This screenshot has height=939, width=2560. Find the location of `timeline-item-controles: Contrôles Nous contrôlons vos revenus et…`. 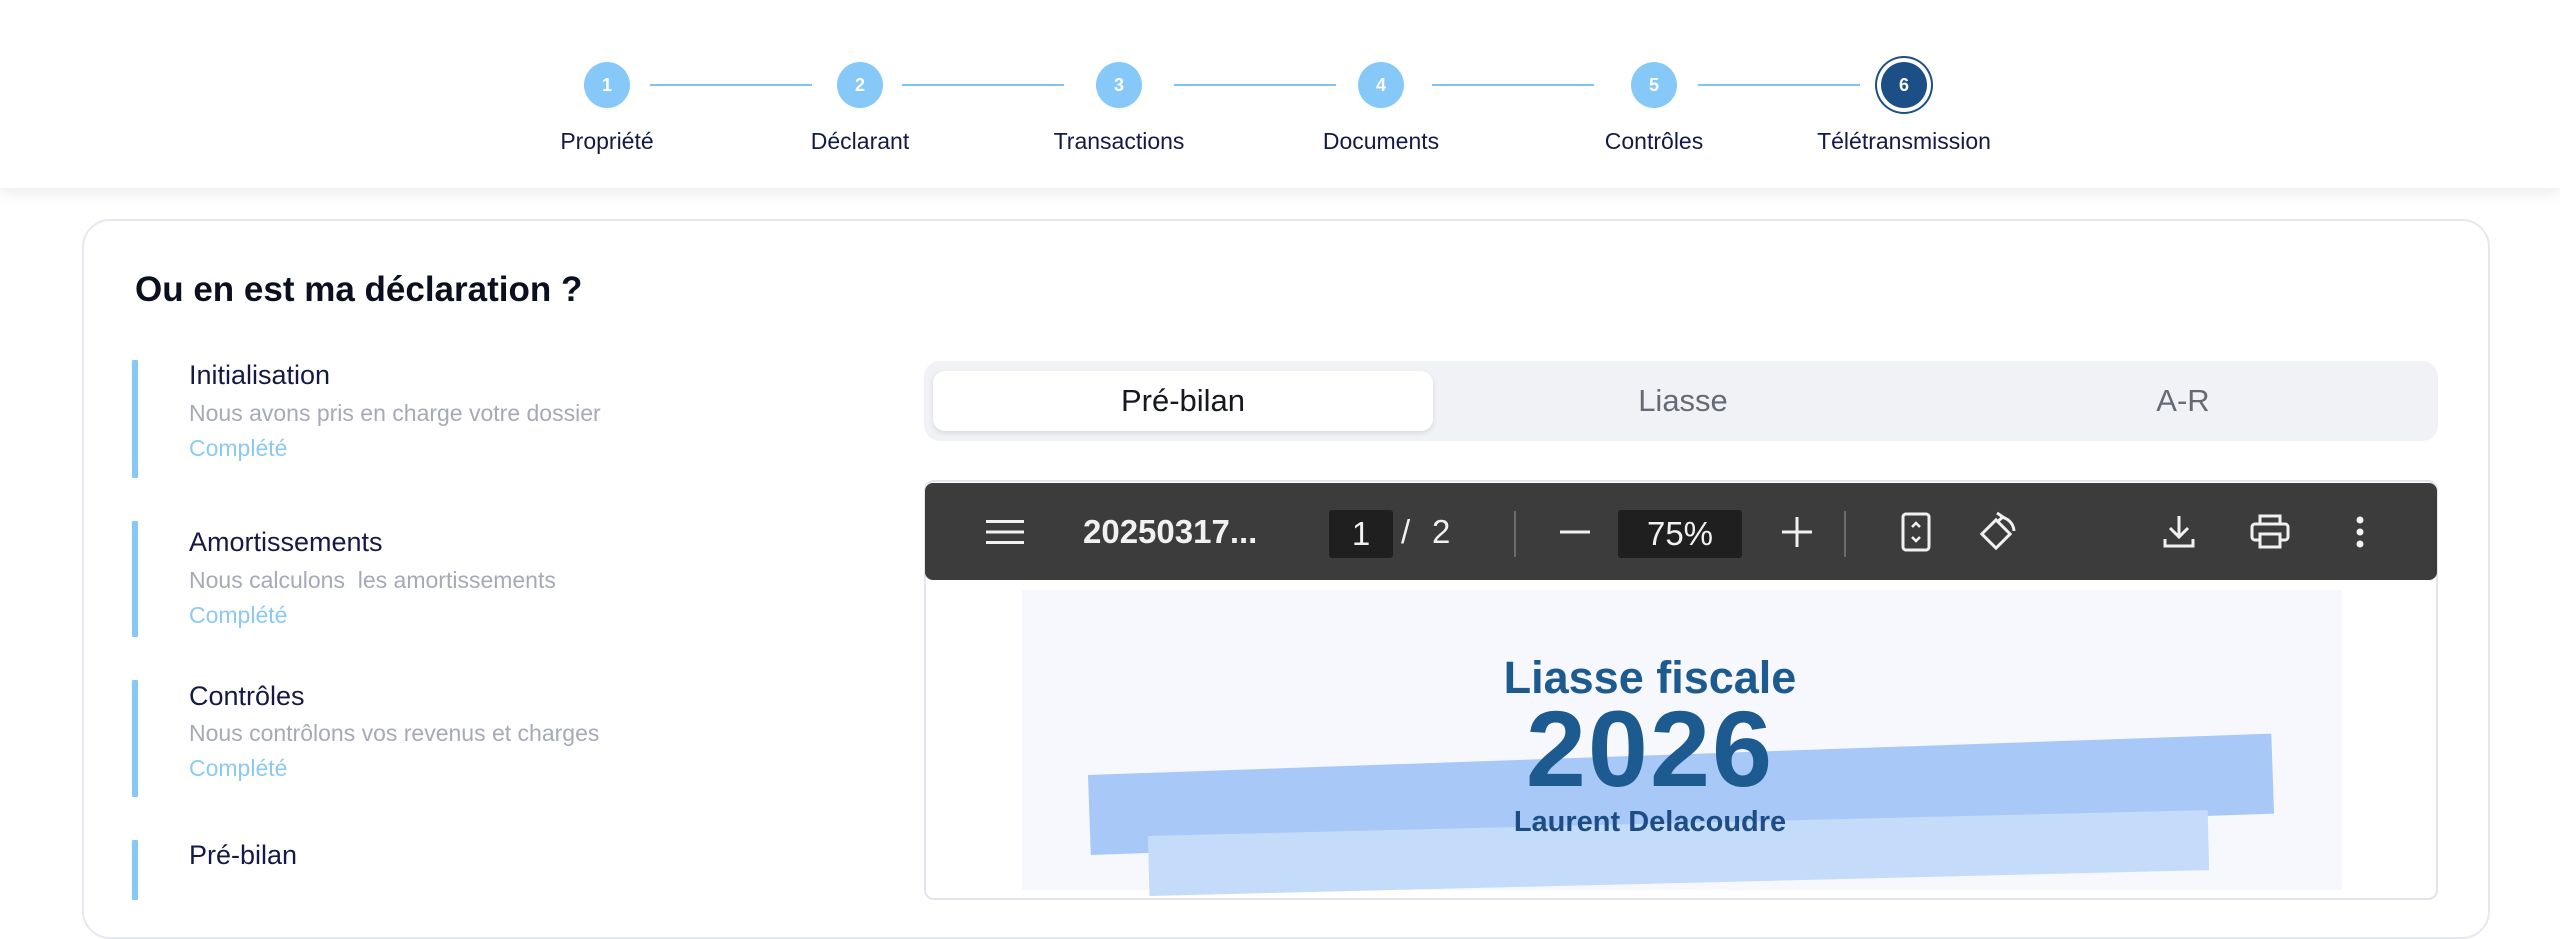

timeline-item-controles: Contrôles Nous contrôlons vos revenus et… is located at coordinates (482, 738).